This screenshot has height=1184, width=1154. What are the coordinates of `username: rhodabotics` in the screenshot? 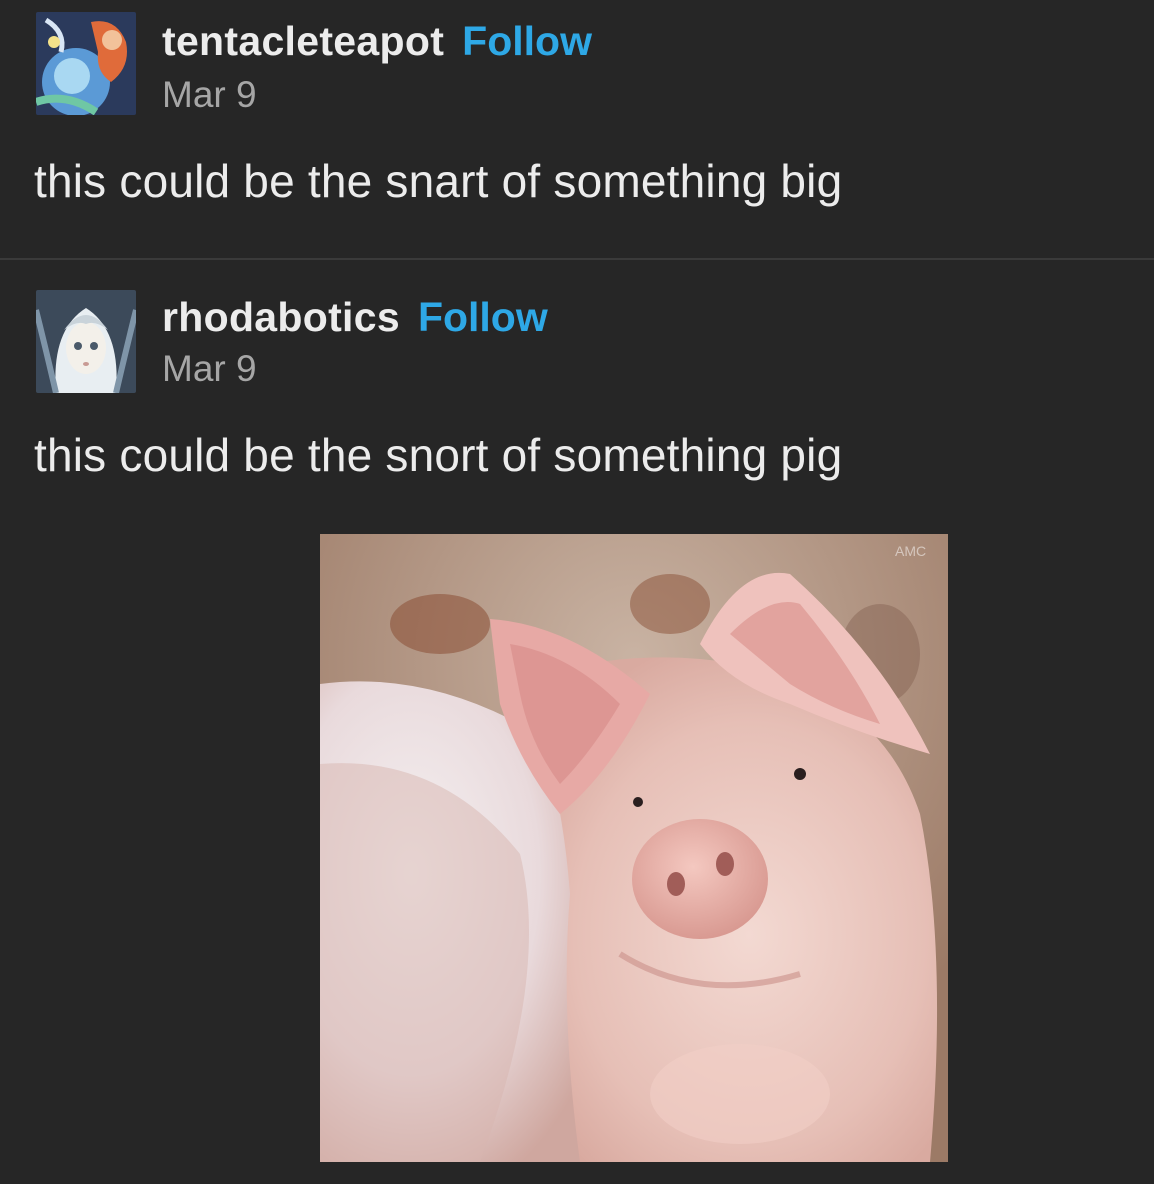 It's located at (281, 317).